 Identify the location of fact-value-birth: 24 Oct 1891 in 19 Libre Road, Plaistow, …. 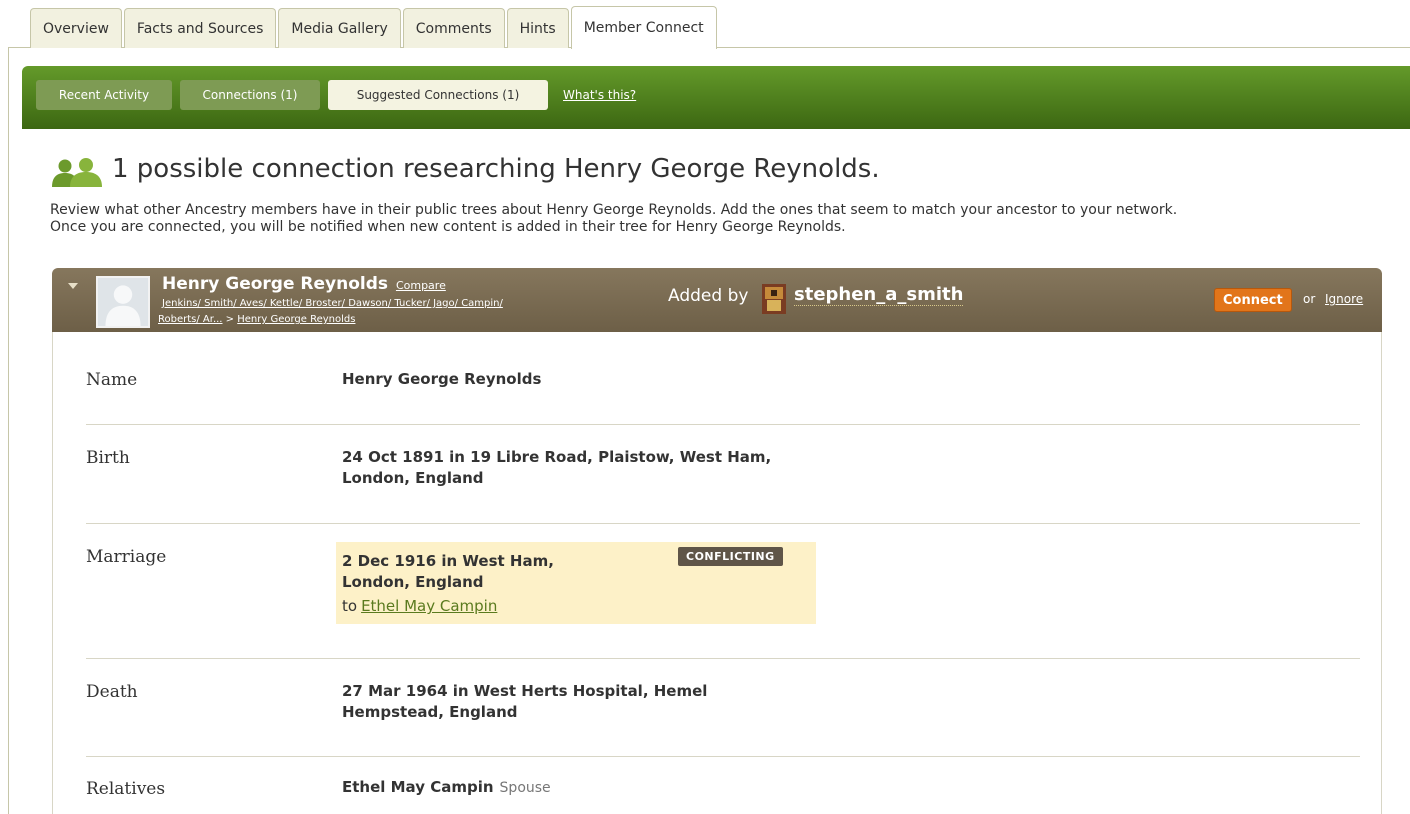
(557, 467).